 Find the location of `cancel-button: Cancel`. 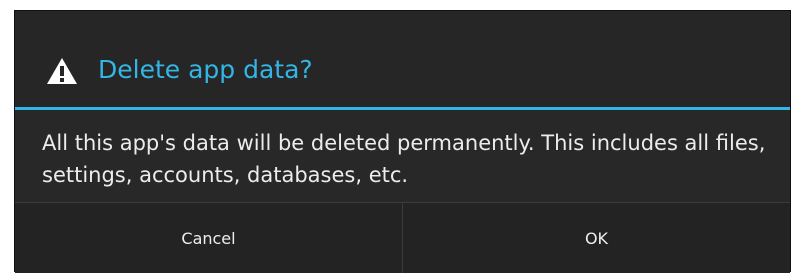

cancel-button: Cancel is located at coordinates (208, 238).